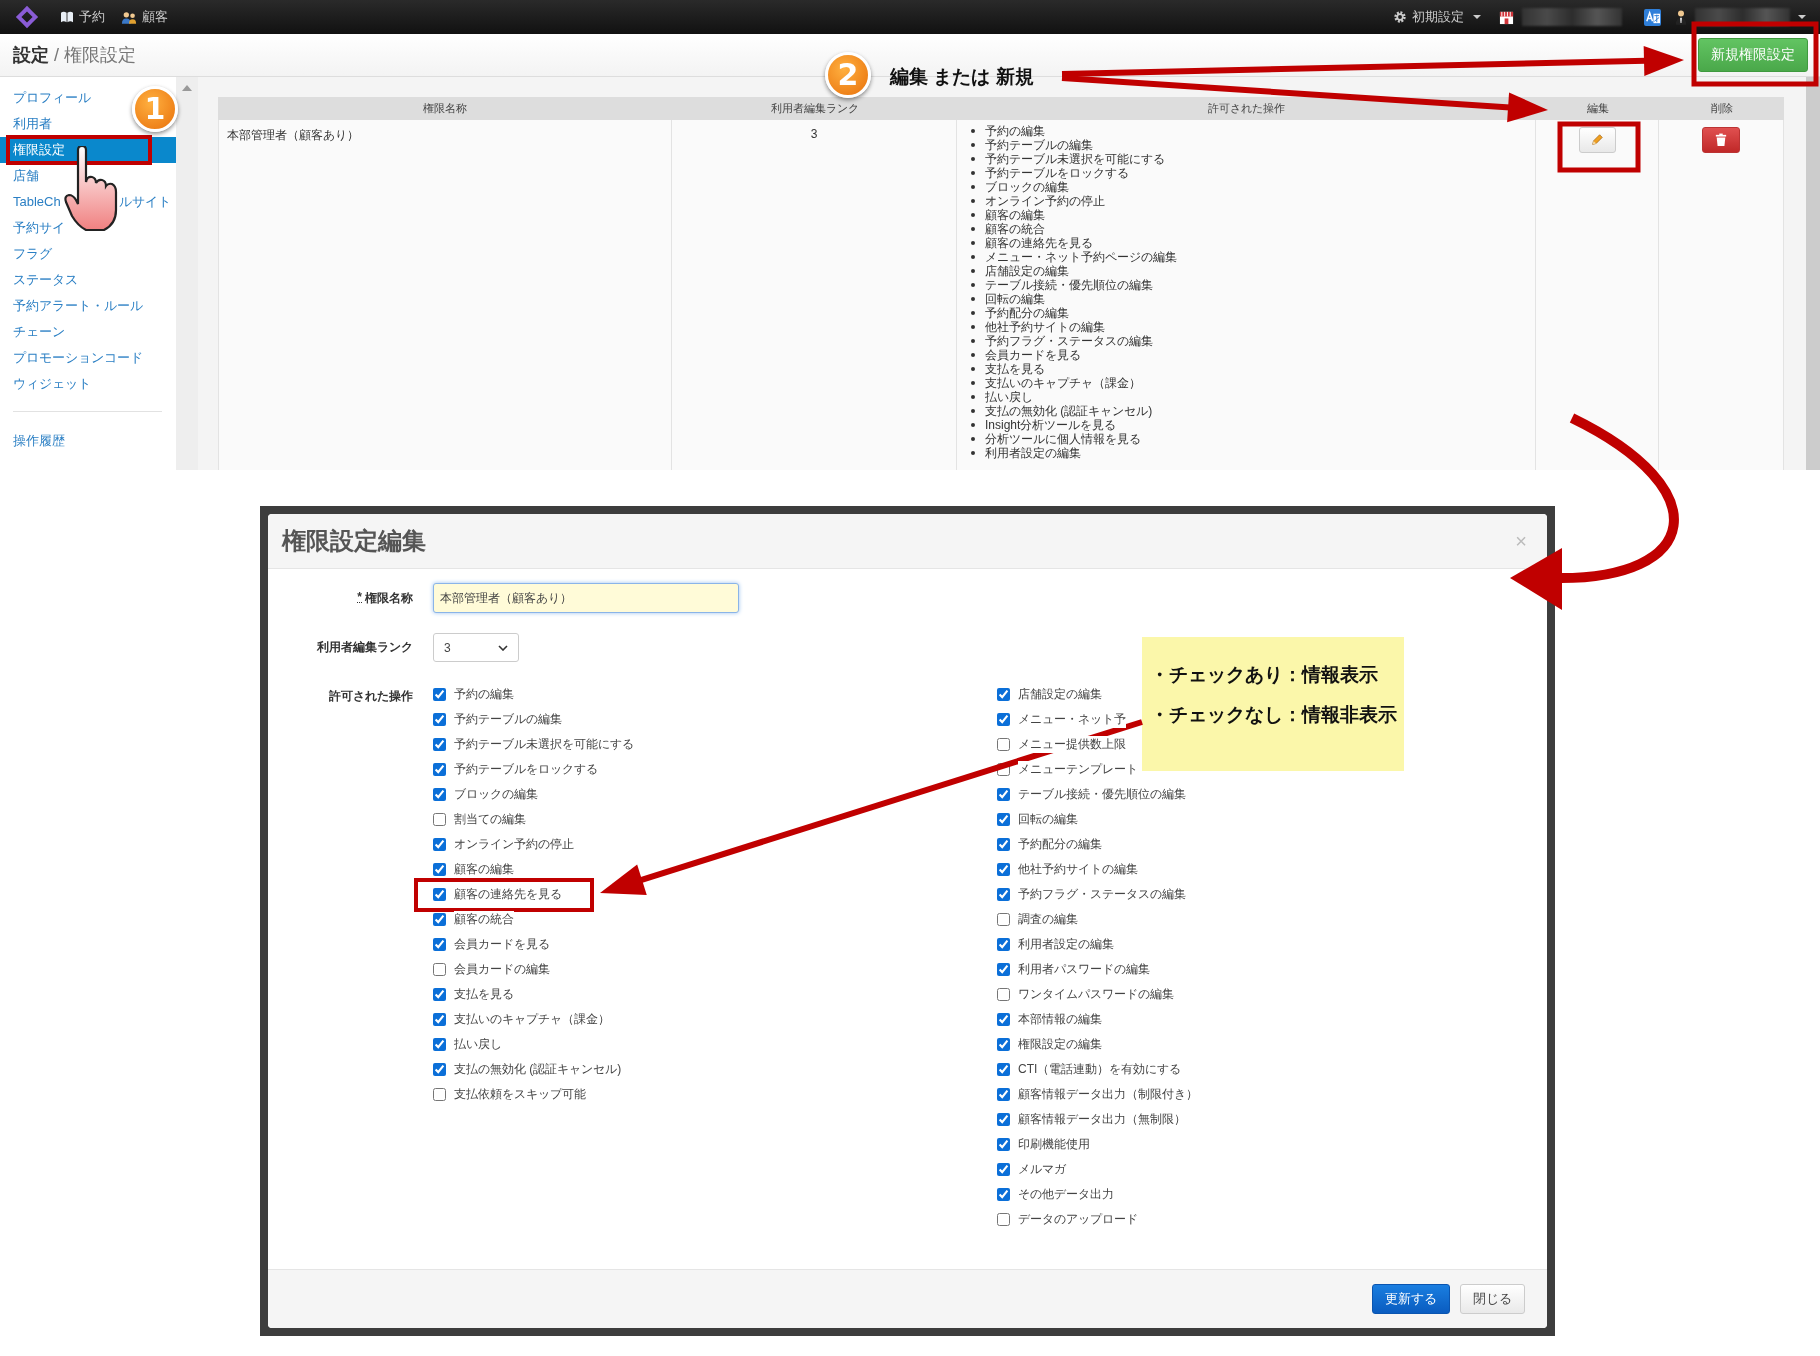  Describe the element at coordinates (21, 176) in the screenshot. I see `sidebar-item: 店舗` at that location.